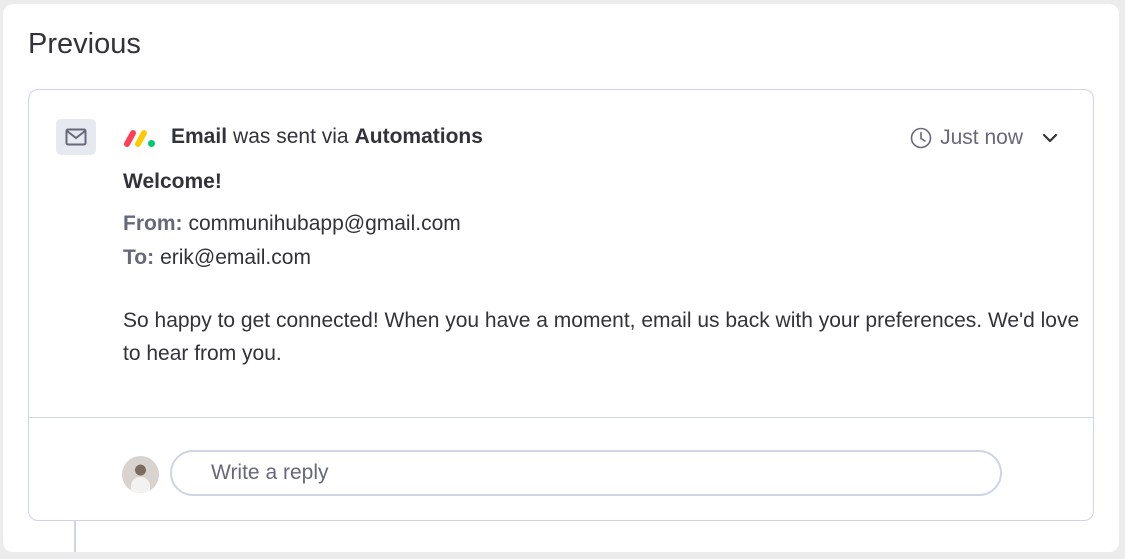 This screenshot has width=1125, height=559. What do you see at coordinates (291, 136) in the screenshot?
I see `header-sent-via-label: was sent via` at bounding box center [291, 136].